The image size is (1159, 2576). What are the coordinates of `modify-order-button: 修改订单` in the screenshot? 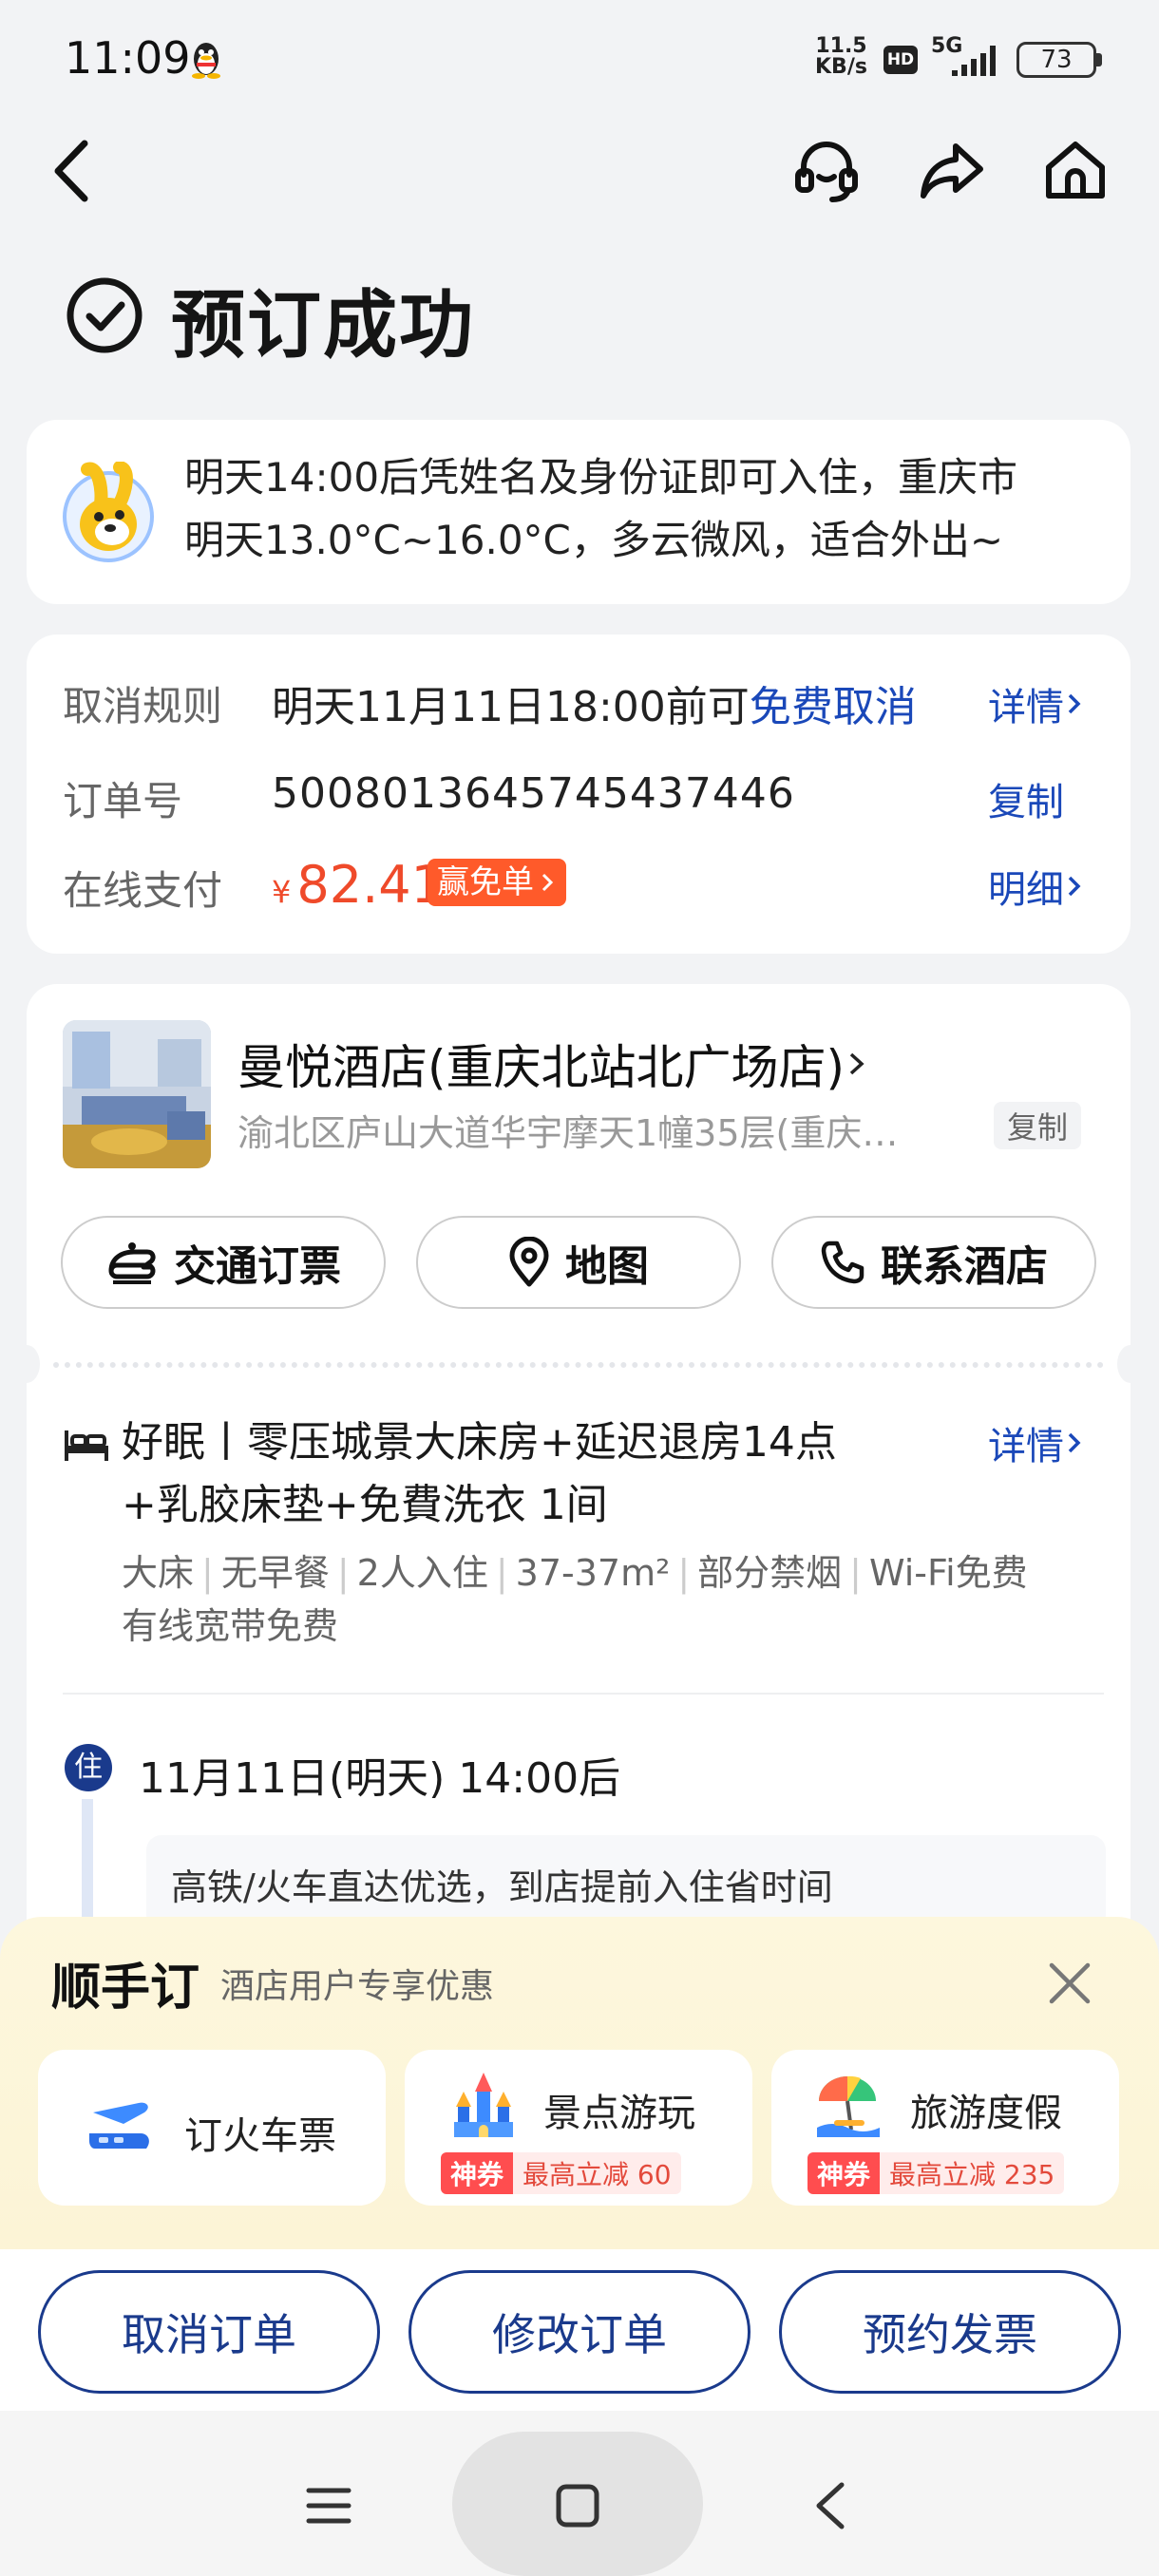 It's located at (579, 2332).